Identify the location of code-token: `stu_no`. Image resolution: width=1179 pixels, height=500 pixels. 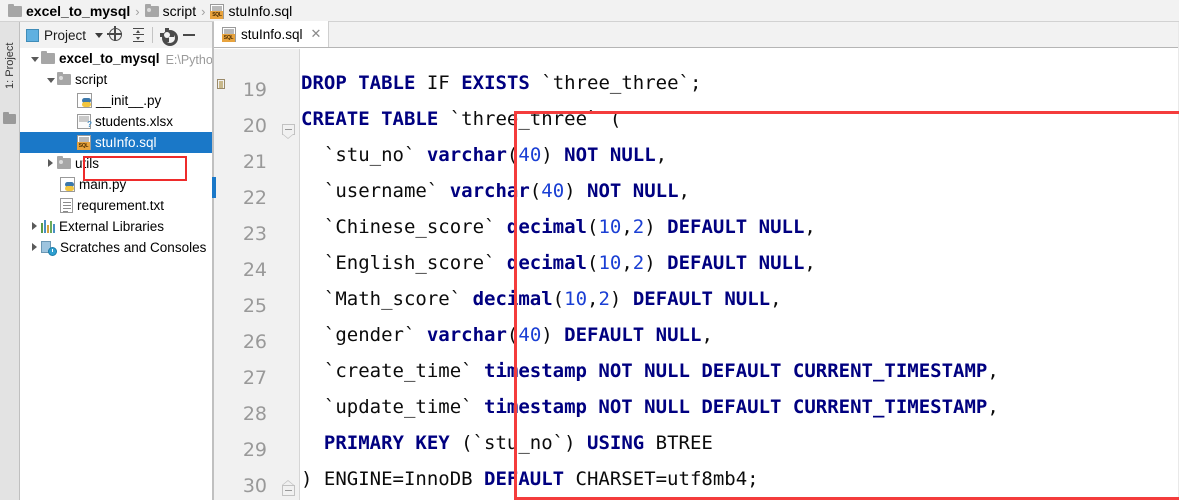
(364, 155).